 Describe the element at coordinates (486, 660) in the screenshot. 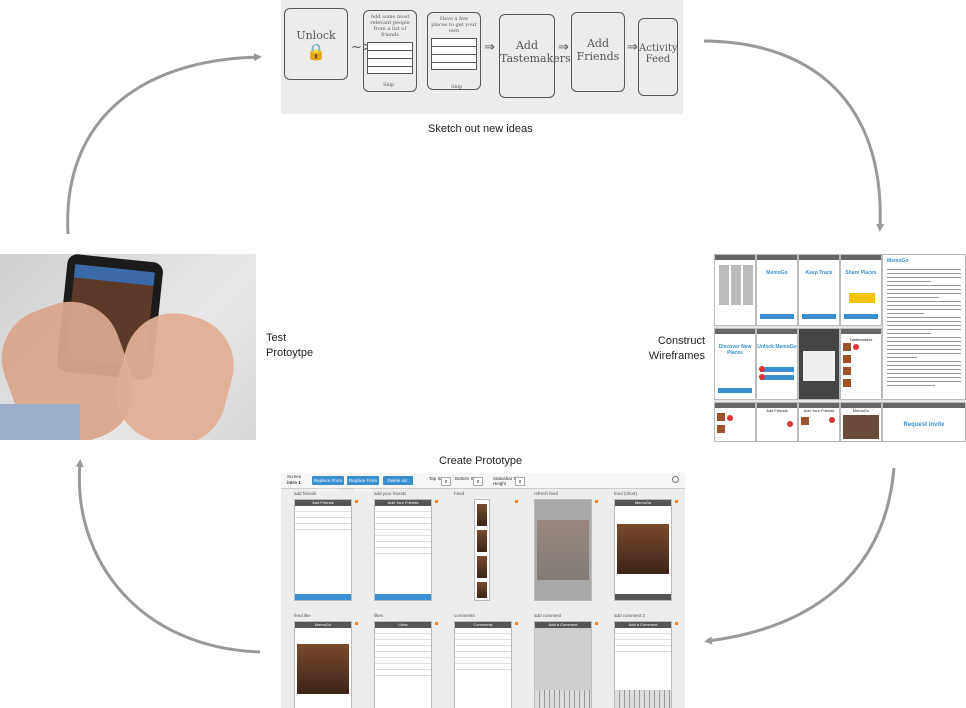

I see `proto-screen: comments Comments` at that location.